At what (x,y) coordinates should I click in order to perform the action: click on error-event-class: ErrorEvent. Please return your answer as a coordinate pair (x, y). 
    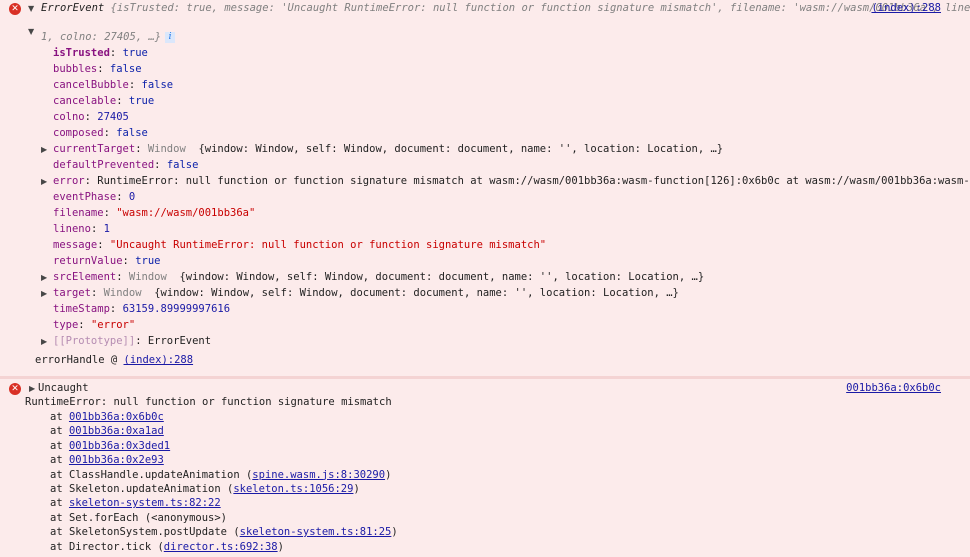
    Looking at the image, I should click on (73, 8).